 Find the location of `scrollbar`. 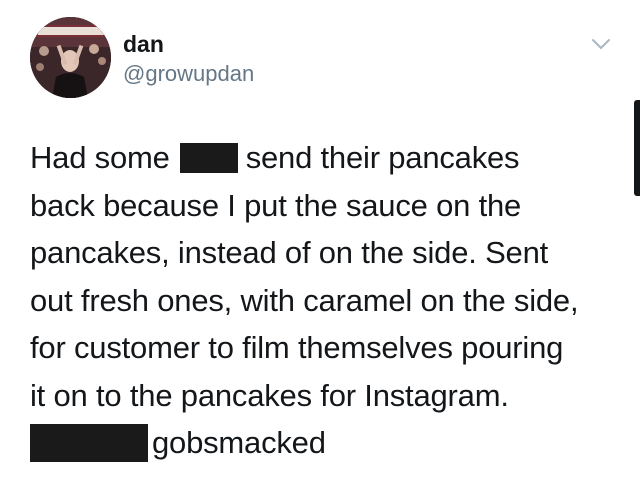

scrollbar is located at coordinates (637, 148).